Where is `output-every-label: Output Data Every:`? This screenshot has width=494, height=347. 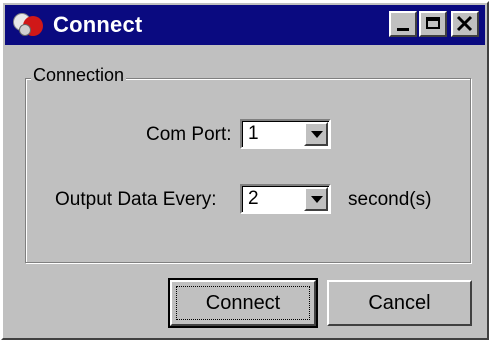
output-every-label: Output Data Every: is located at coordinates (136, 199).